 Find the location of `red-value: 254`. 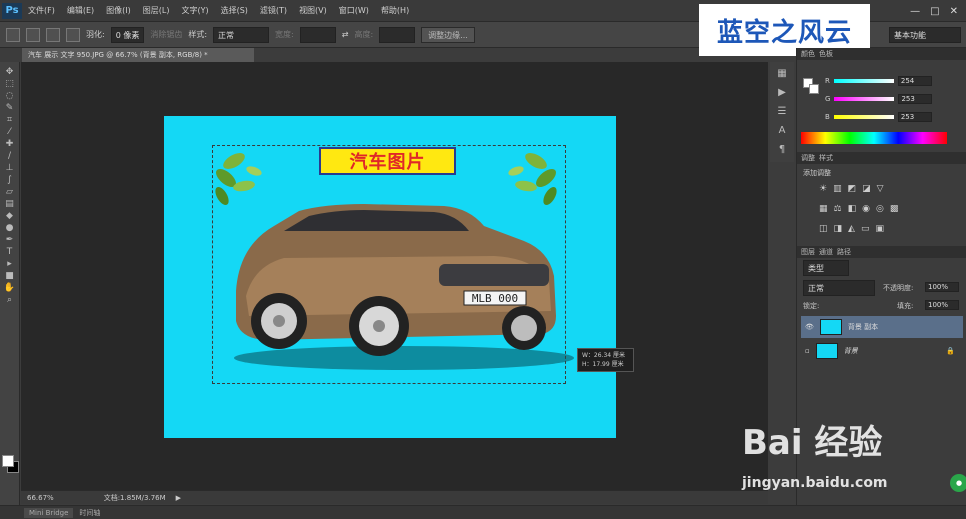

red-value: 254 is located at coordinates (914, 81).